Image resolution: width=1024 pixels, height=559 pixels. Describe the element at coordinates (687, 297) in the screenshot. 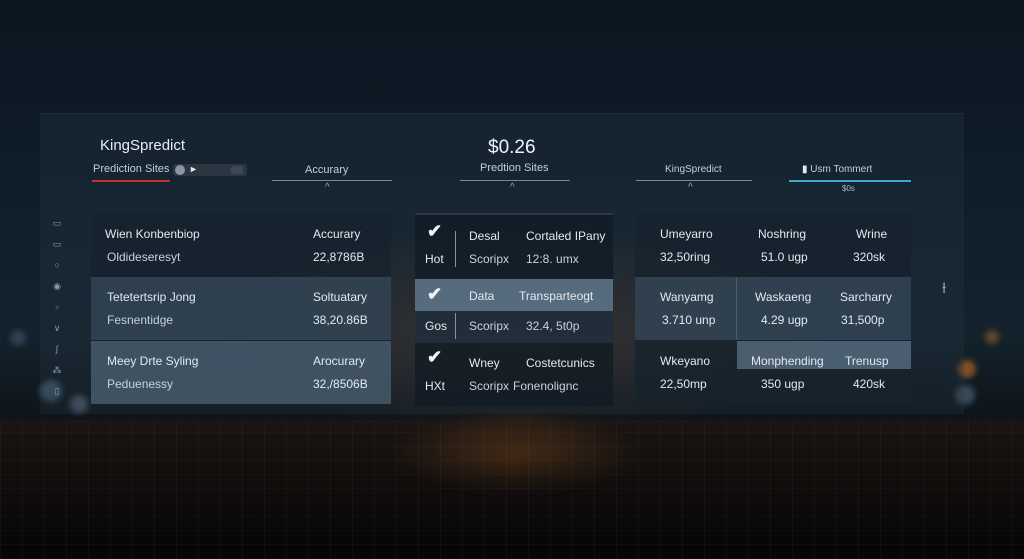

I see `row-col-a: Wanyamg` at that location.